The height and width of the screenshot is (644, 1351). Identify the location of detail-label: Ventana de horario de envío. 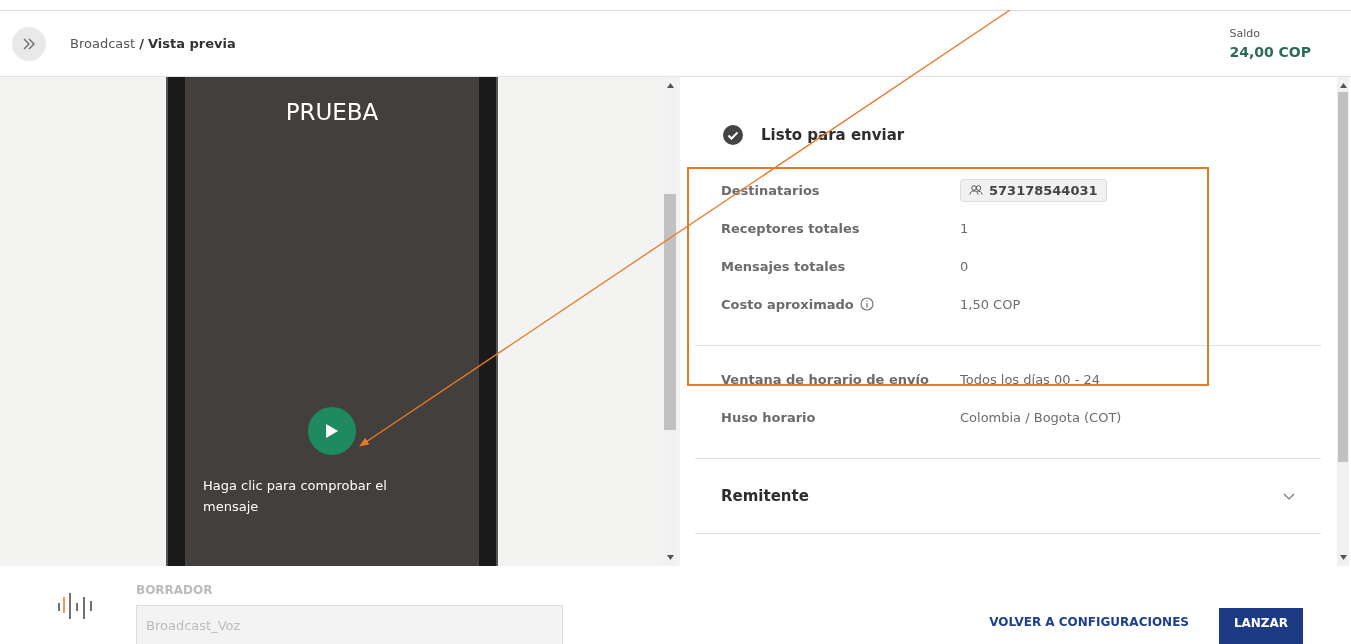
(825, 379).